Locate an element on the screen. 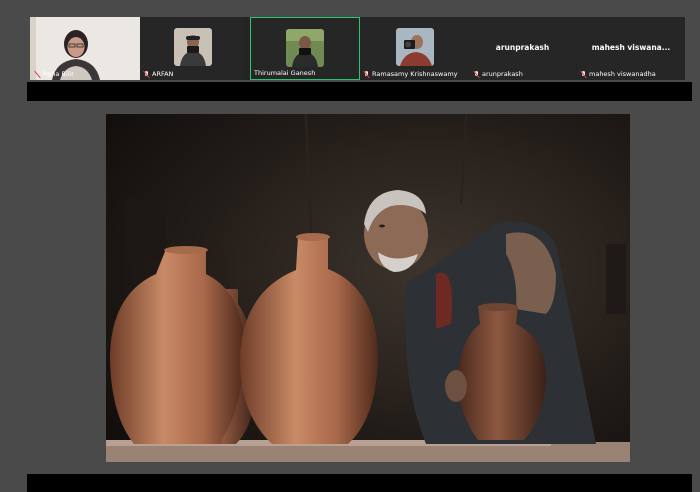  participant-tile-arfan: ARFAN is located at coordinates (192, 48).